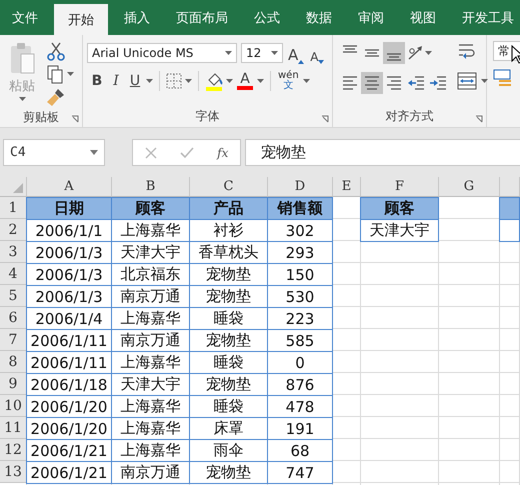 This screenshot has height=485, width=520. What do you see at coordinates (300, 187) in the screenshot?
I see `column-header: D` at bounding box center [300, 187].